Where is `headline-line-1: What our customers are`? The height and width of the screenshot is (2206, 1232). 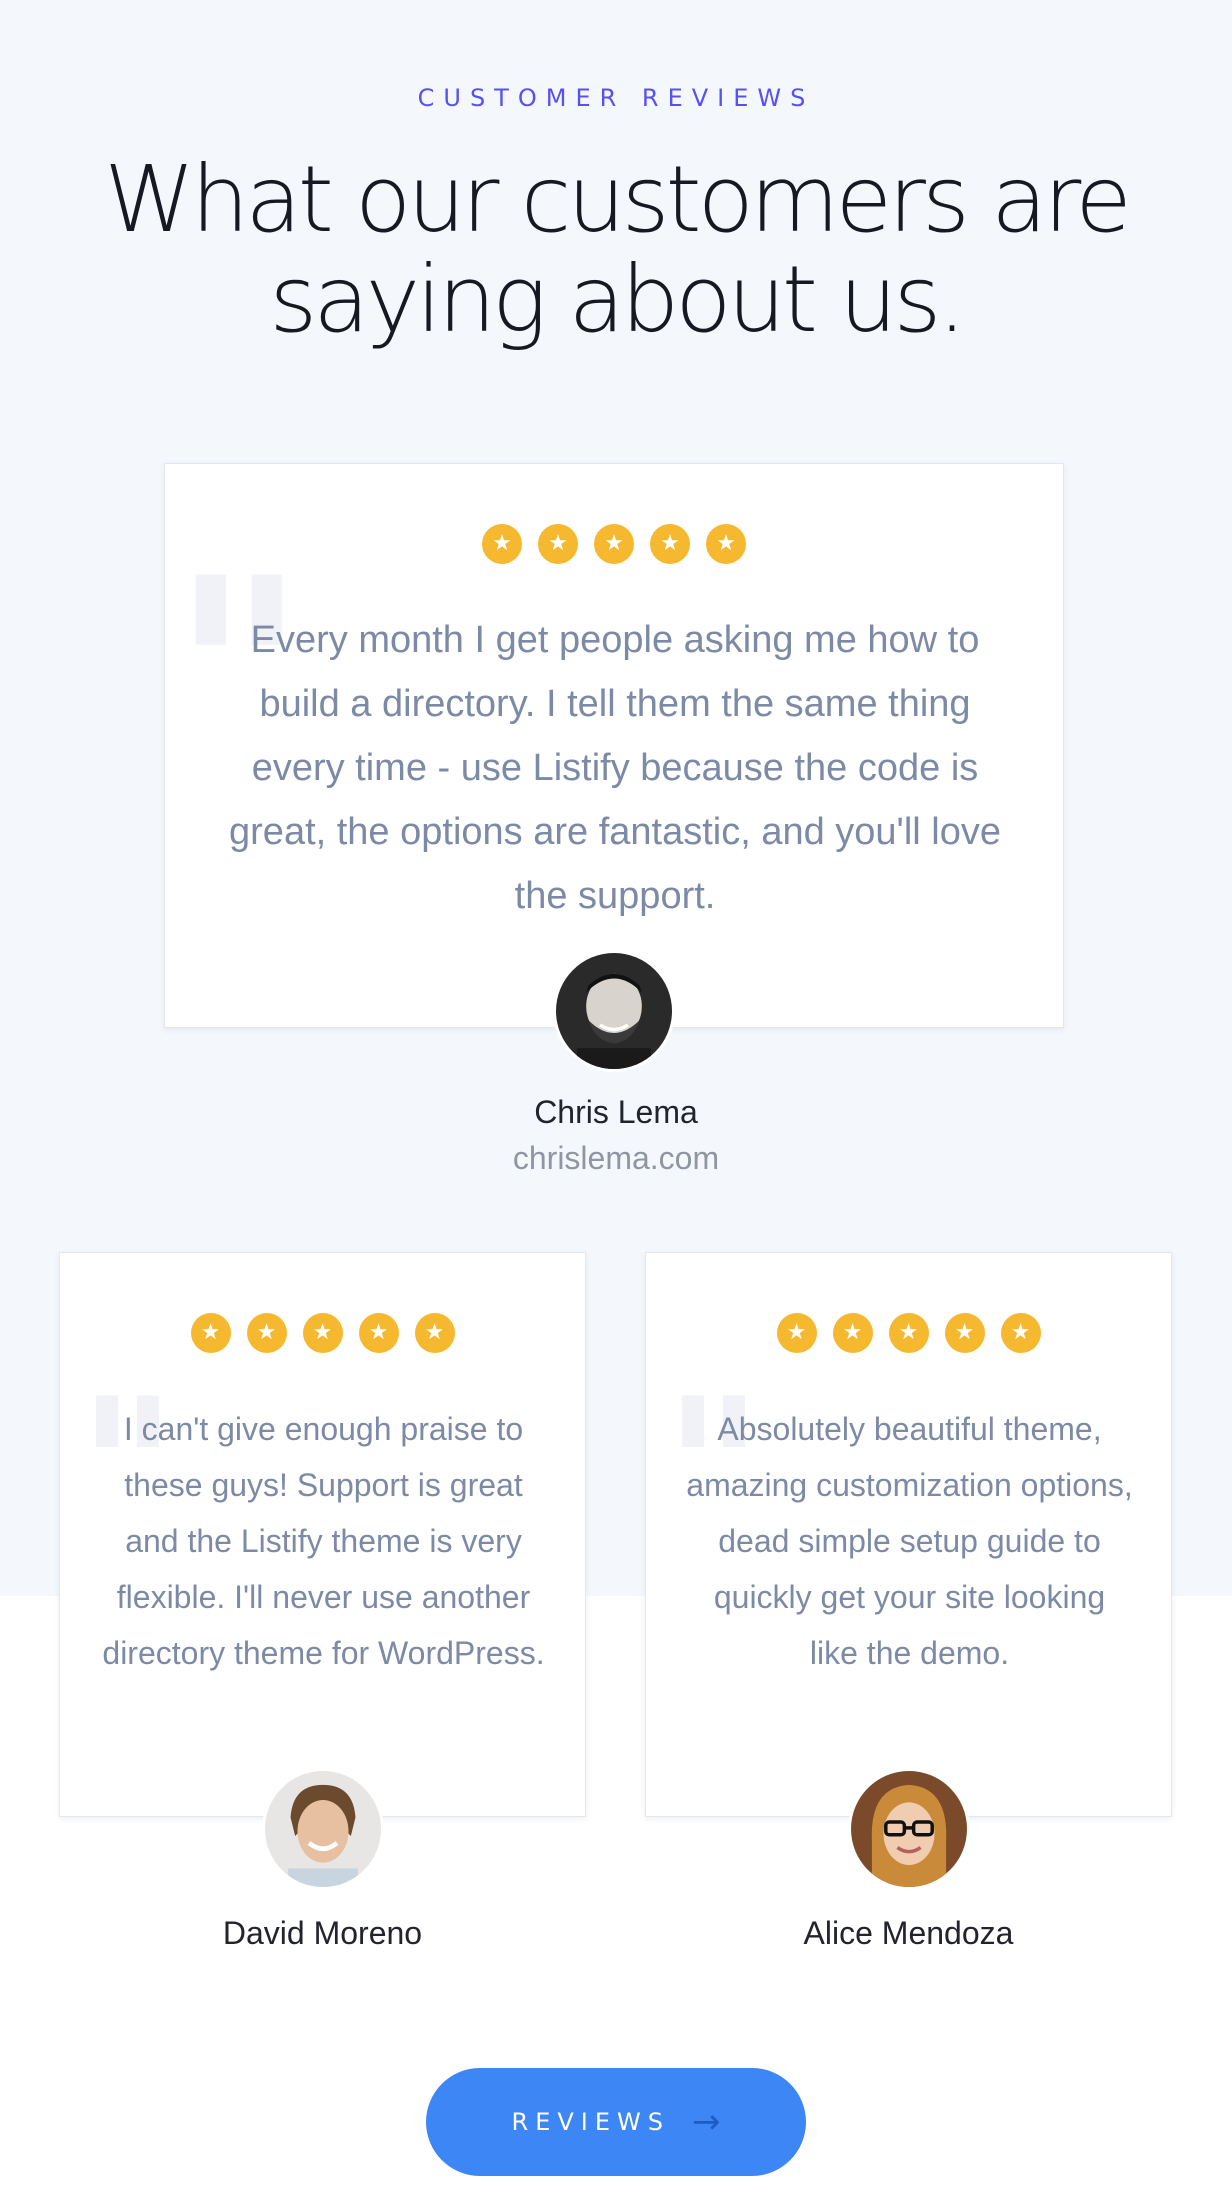 headline-line-1: What our customers are is located at coordinates (618, 199).